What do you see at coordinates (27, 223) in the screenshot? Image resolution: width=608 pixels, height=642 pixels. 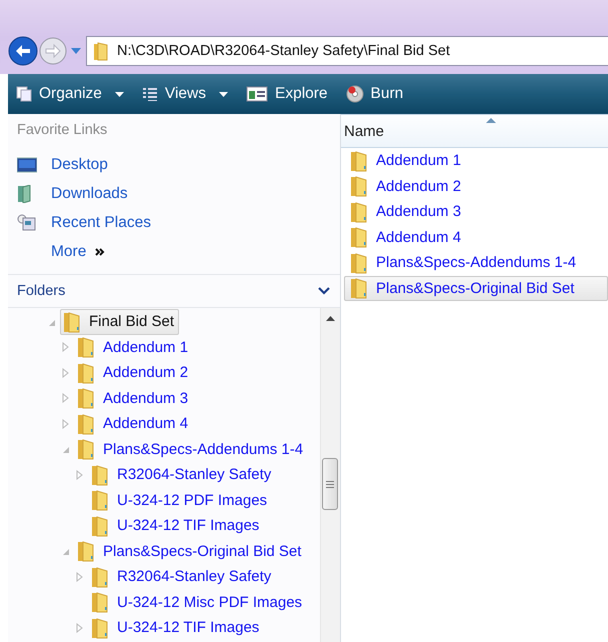 I see `recent-places-icon` at bounding box center [27, 223].